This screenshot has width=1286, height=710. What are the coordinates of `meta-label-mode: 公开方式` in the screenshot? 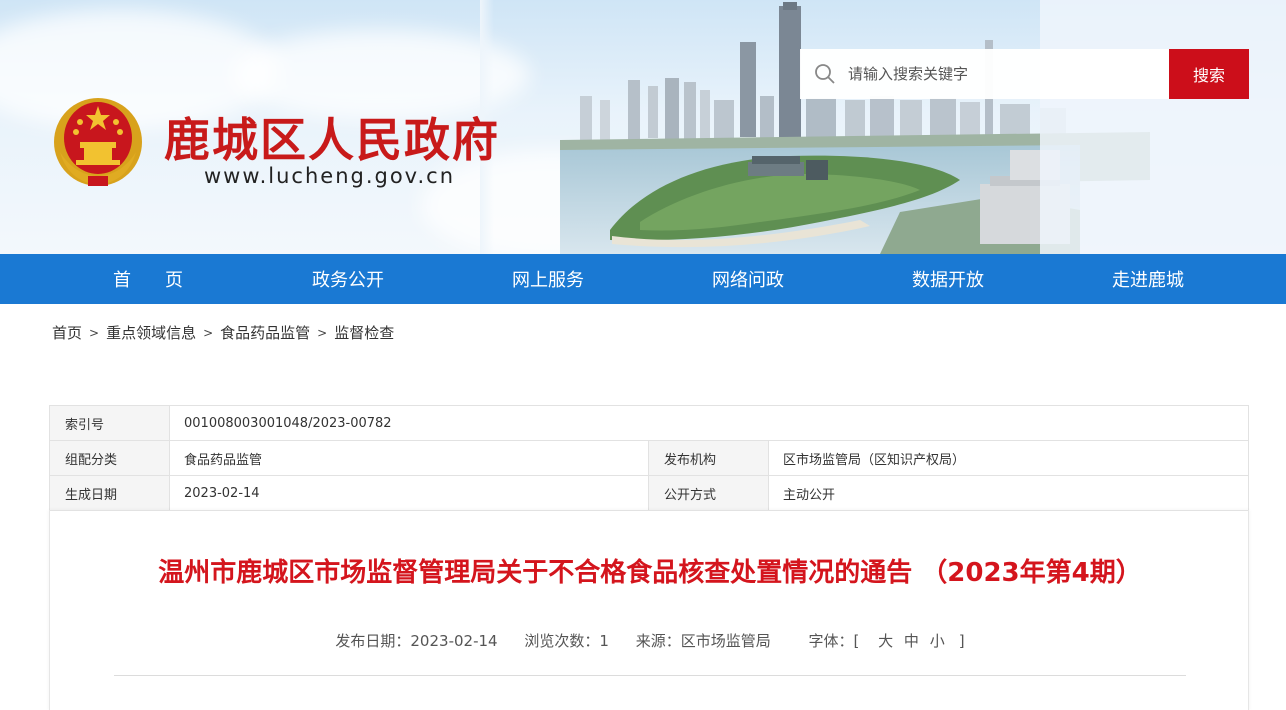 It's located at (709, 493).